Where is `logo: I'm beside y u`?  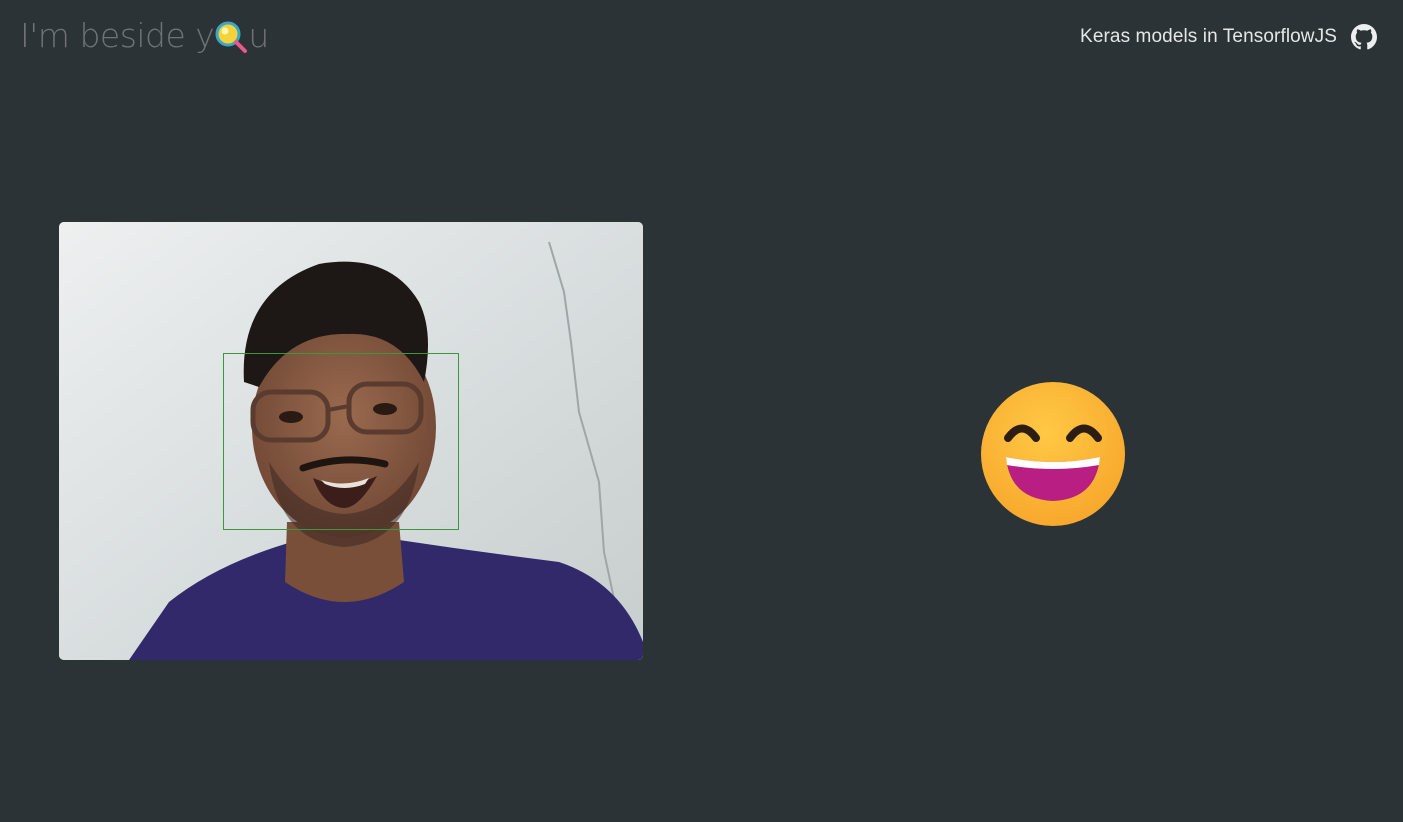
logo: I'm beside y u is located at coordinates (144, 35).